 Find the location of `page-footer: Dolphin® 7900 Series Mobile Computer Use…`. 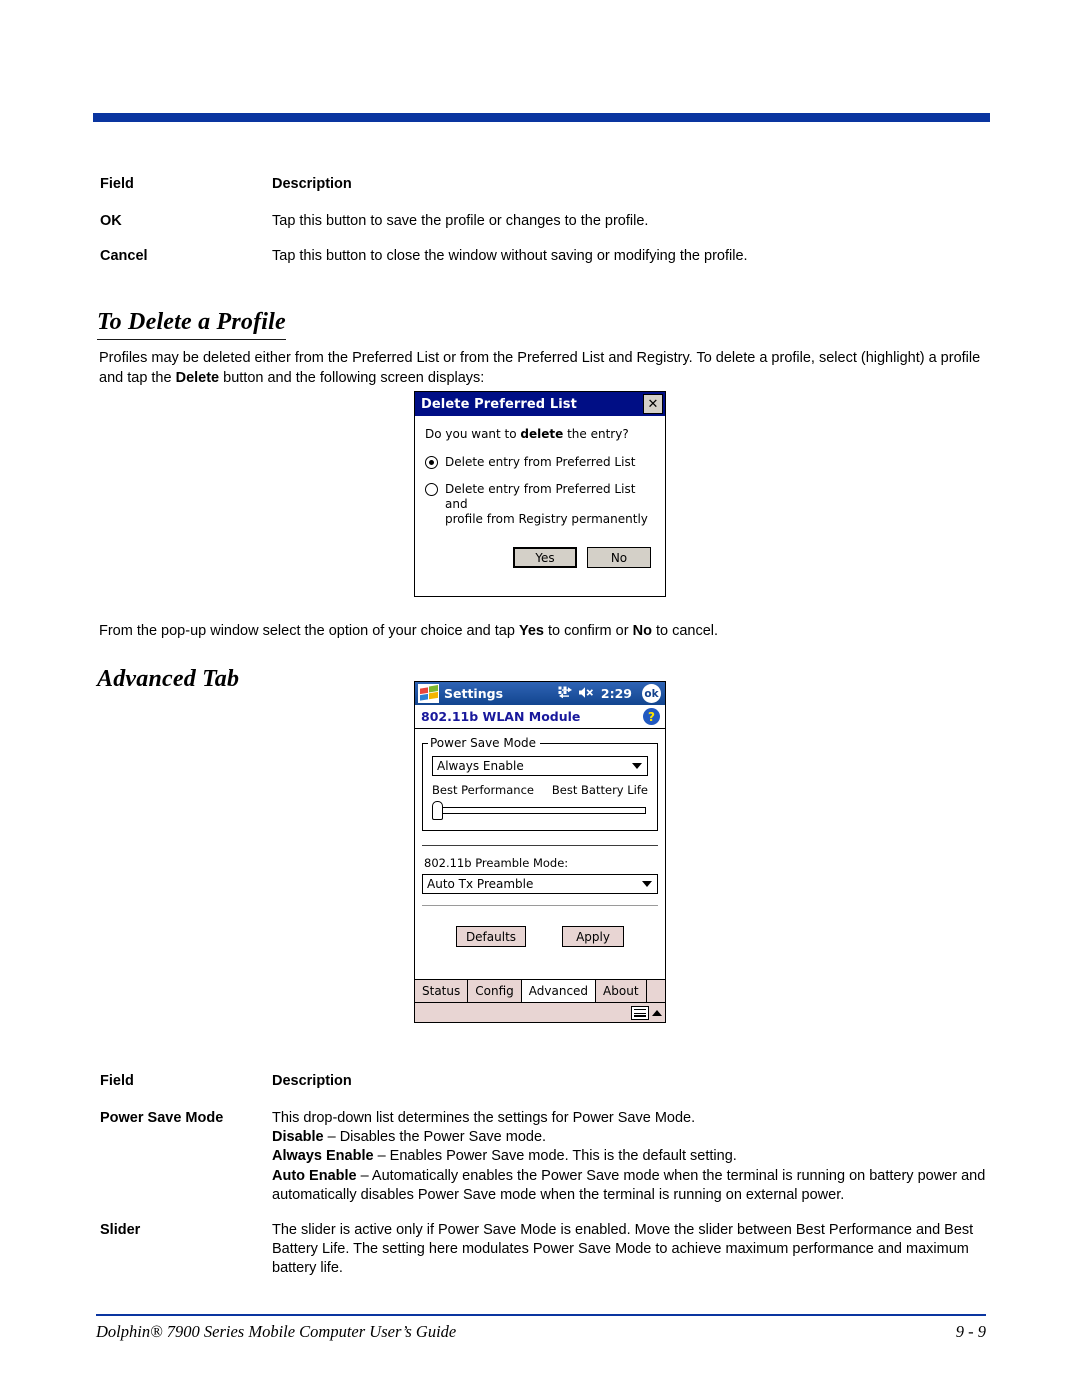

page-footer: Dolphin® 7900 Series Mobile Computer Use… is located at coordinates (541, 1332).